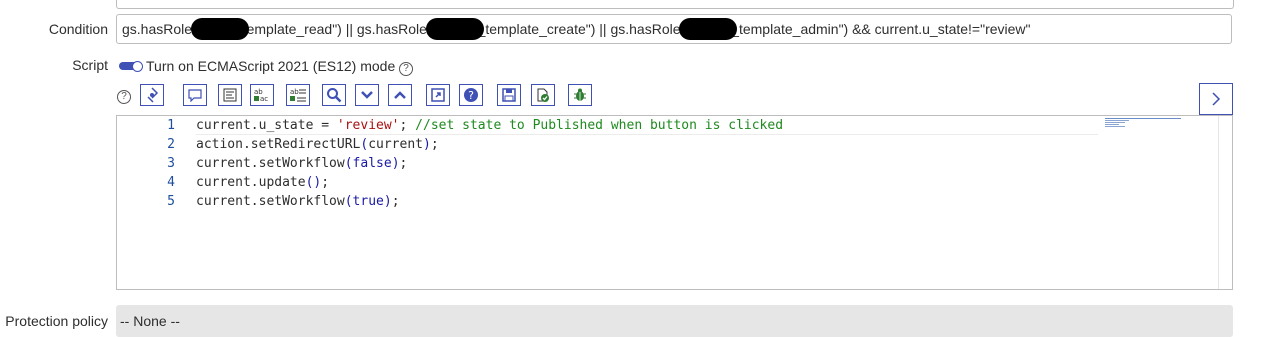 The height and width of the screenshot is (337, 1288). What do you see at coordinates (395, 144) in the screenshot?
I see `code-token: current` at bounding box center [395, 144].